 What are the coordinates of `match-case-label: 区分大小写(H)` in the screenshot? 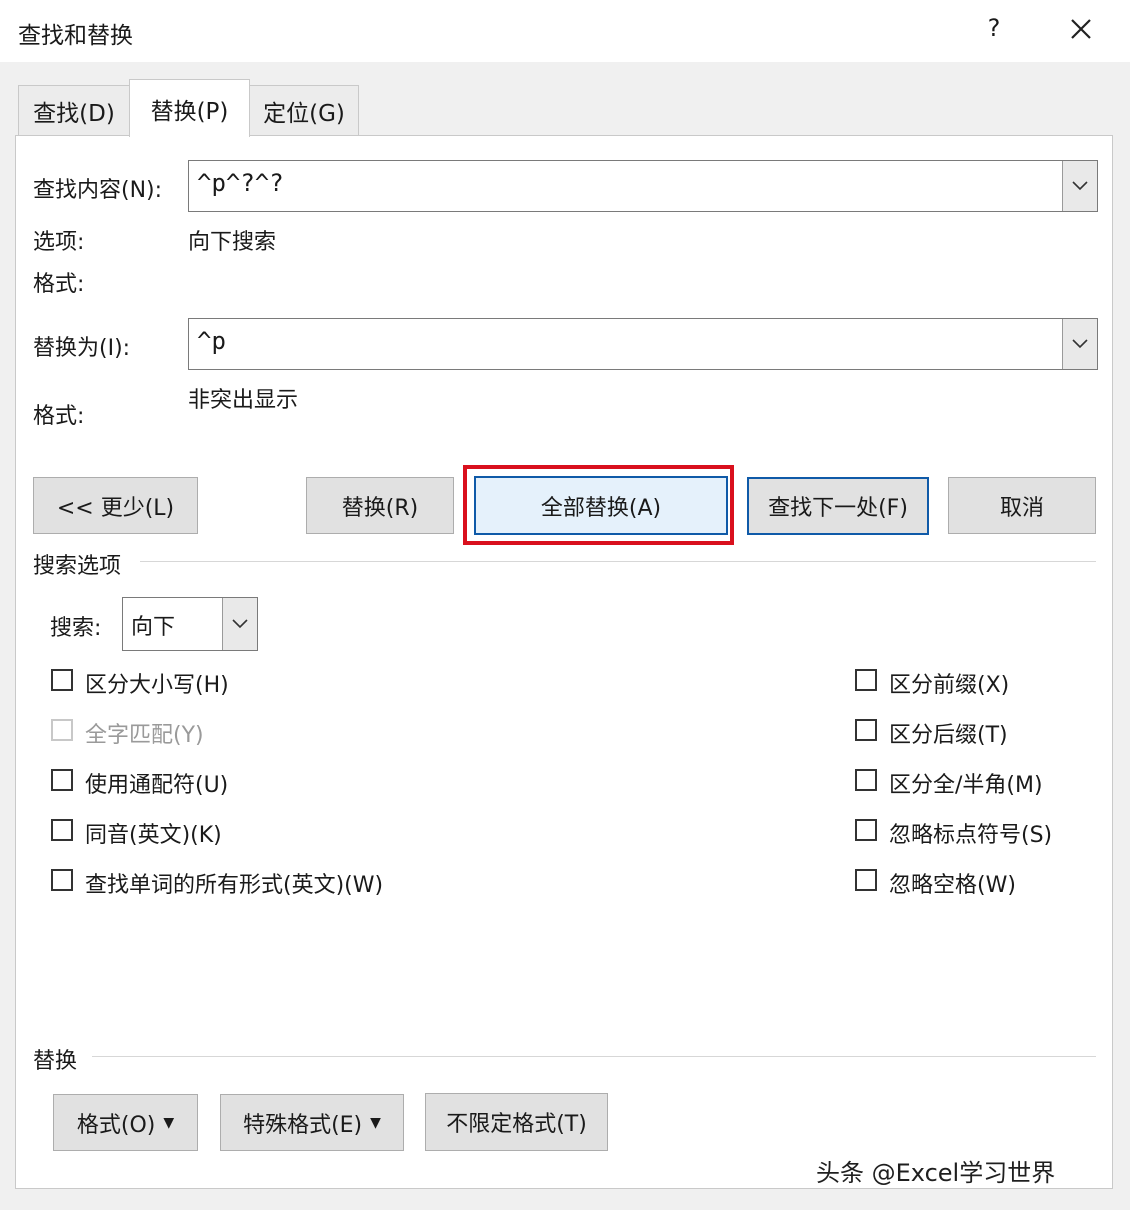 It's located at (157, 683).